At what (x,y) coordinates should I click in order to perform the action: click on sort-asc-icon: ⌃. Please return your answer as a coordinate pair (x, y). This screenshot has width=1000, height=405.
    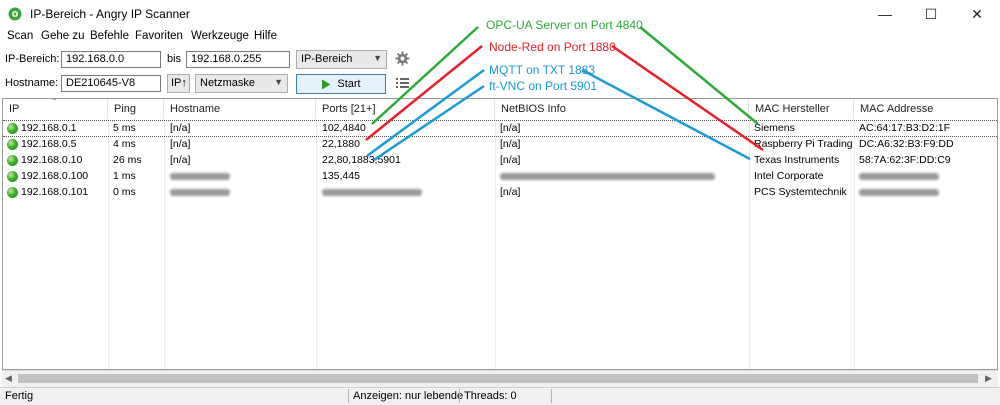
    Looking at the image, I should click on (54, 102).